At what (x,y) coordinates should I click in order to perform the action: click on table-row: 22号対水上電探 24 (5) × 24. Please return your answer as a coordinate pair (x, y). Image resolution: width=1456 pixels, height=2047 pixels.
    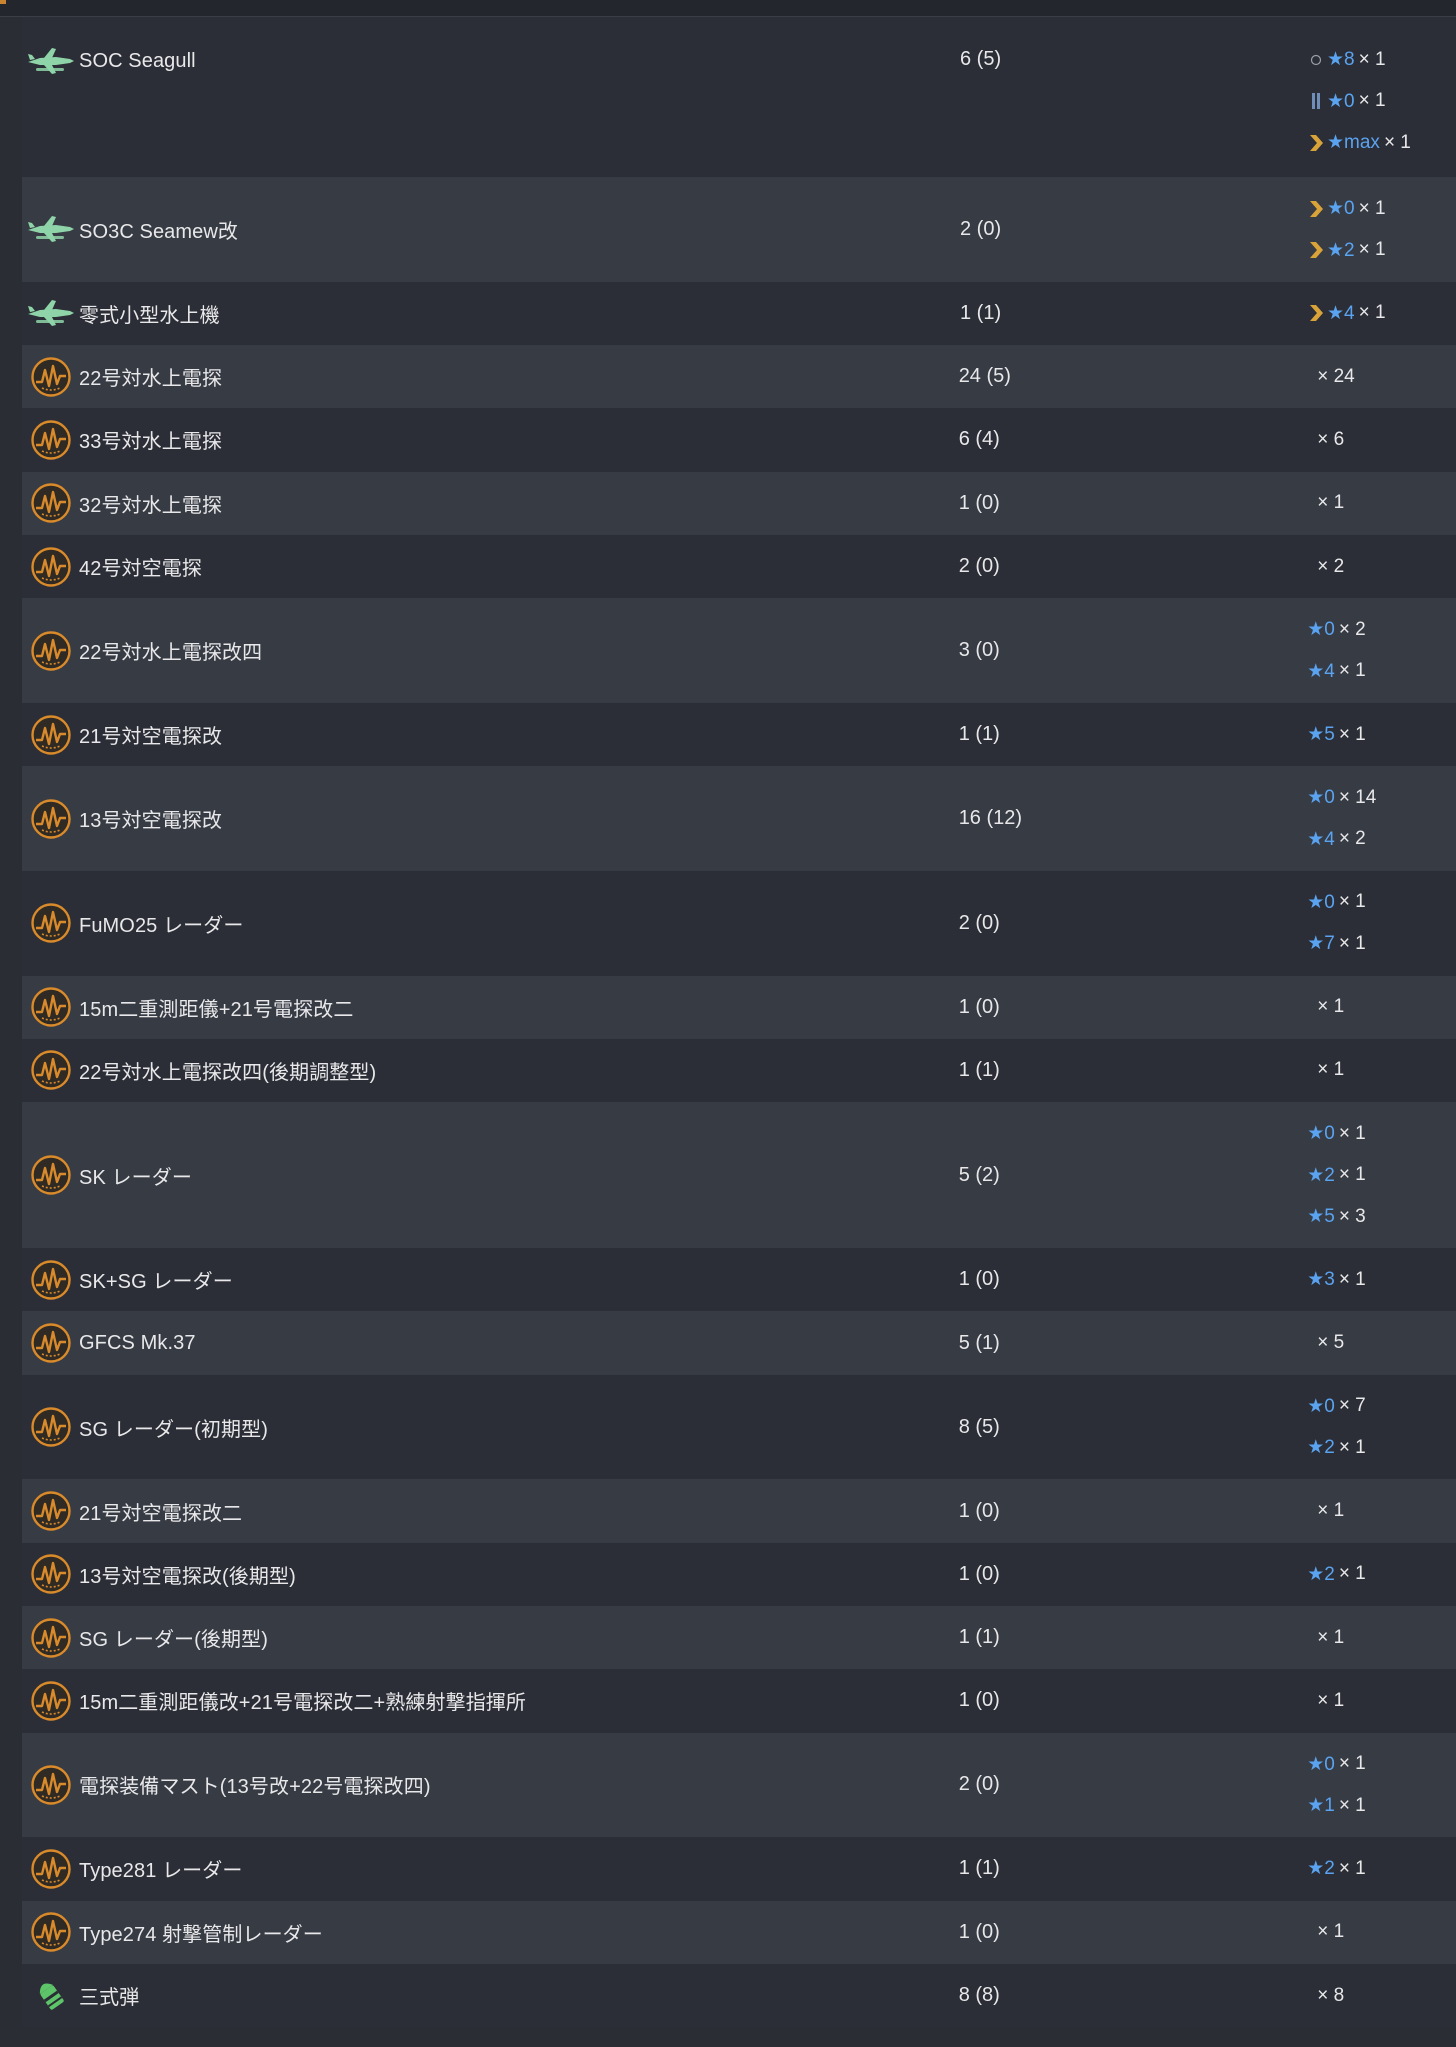
    Looking at the image, I should click on (739, 376).